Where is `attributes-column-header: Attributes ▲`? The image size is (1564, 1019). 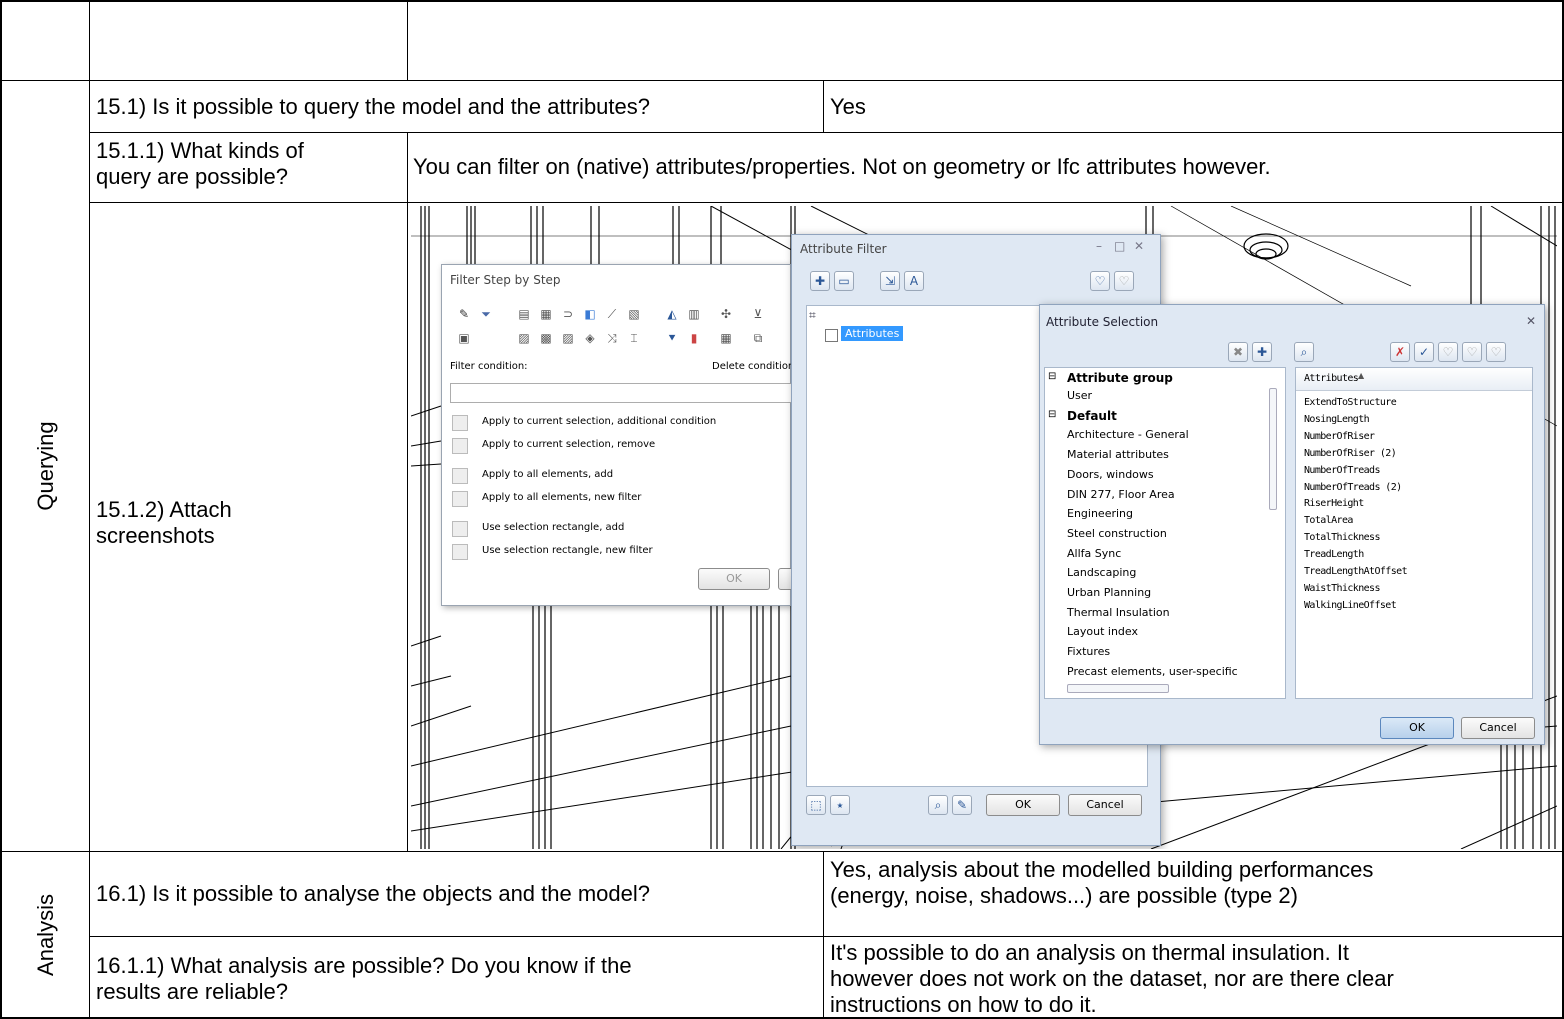 attributes-column-header: Attributes ▲ is located at coordinates (1414, 379).